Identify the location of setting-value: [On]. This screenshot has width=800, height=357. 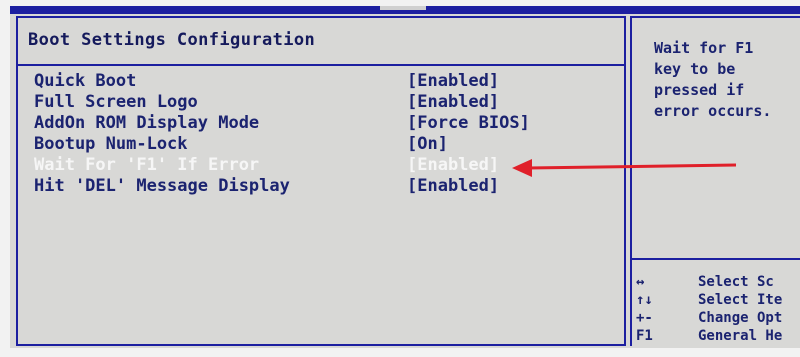
(427, 144).